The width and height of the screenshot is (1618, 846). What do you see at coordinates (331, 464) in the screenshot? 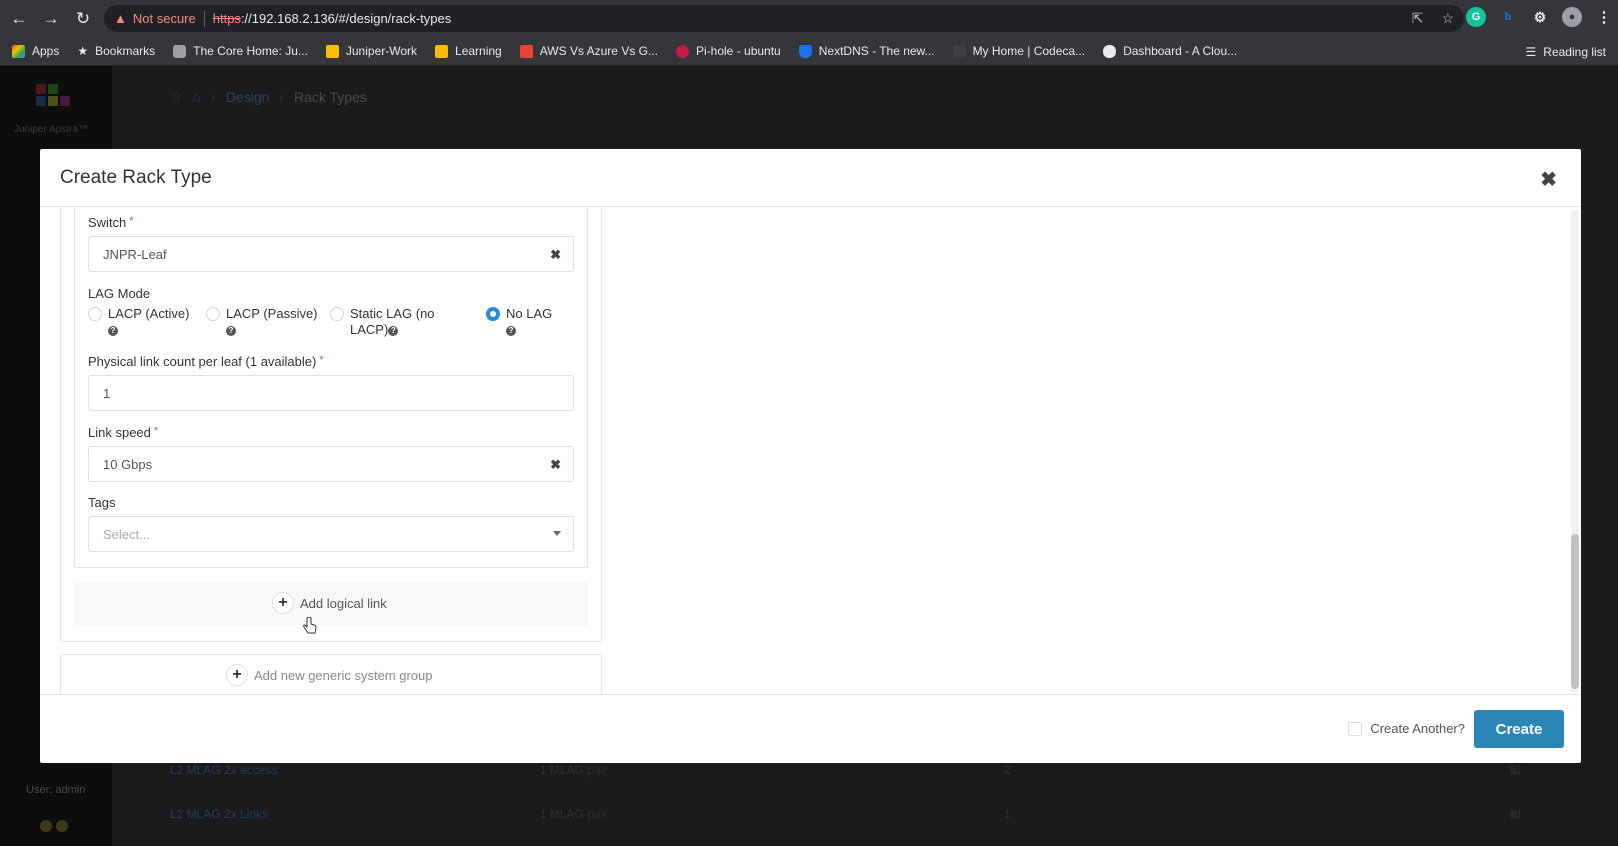
I see `link-speed-select: 10 Gbps ✖` at bounding box center [331, 464].